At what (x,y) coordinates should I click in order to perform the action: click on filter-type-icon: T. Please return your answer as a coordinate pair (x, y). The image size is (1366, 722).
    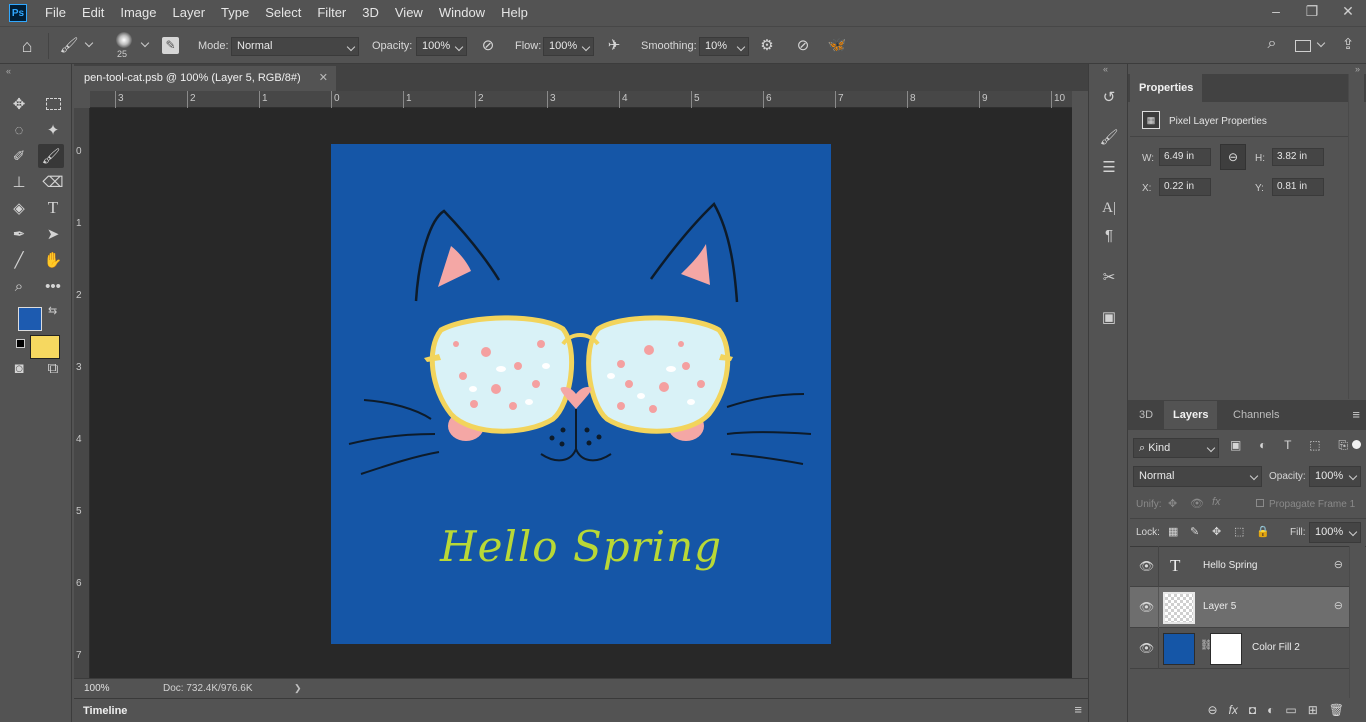
    Looking at the image, I should click on (1287, 445).